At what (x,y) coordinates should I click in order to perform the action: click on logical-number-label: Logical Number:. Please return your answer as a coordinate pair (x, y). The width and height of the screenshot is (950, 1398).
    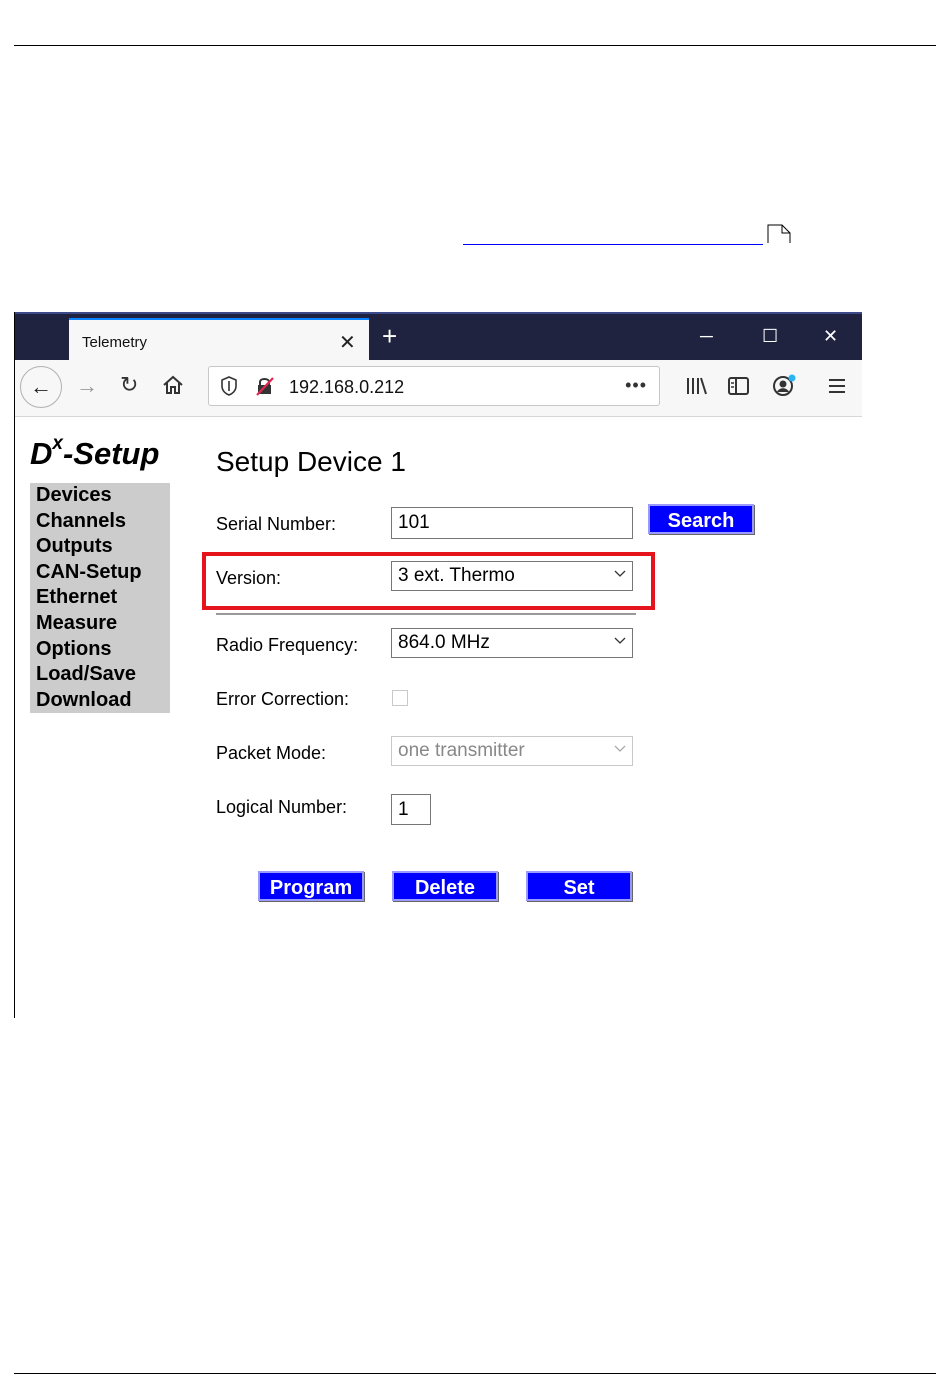
    Looking at the image, I should click on (282, 807).